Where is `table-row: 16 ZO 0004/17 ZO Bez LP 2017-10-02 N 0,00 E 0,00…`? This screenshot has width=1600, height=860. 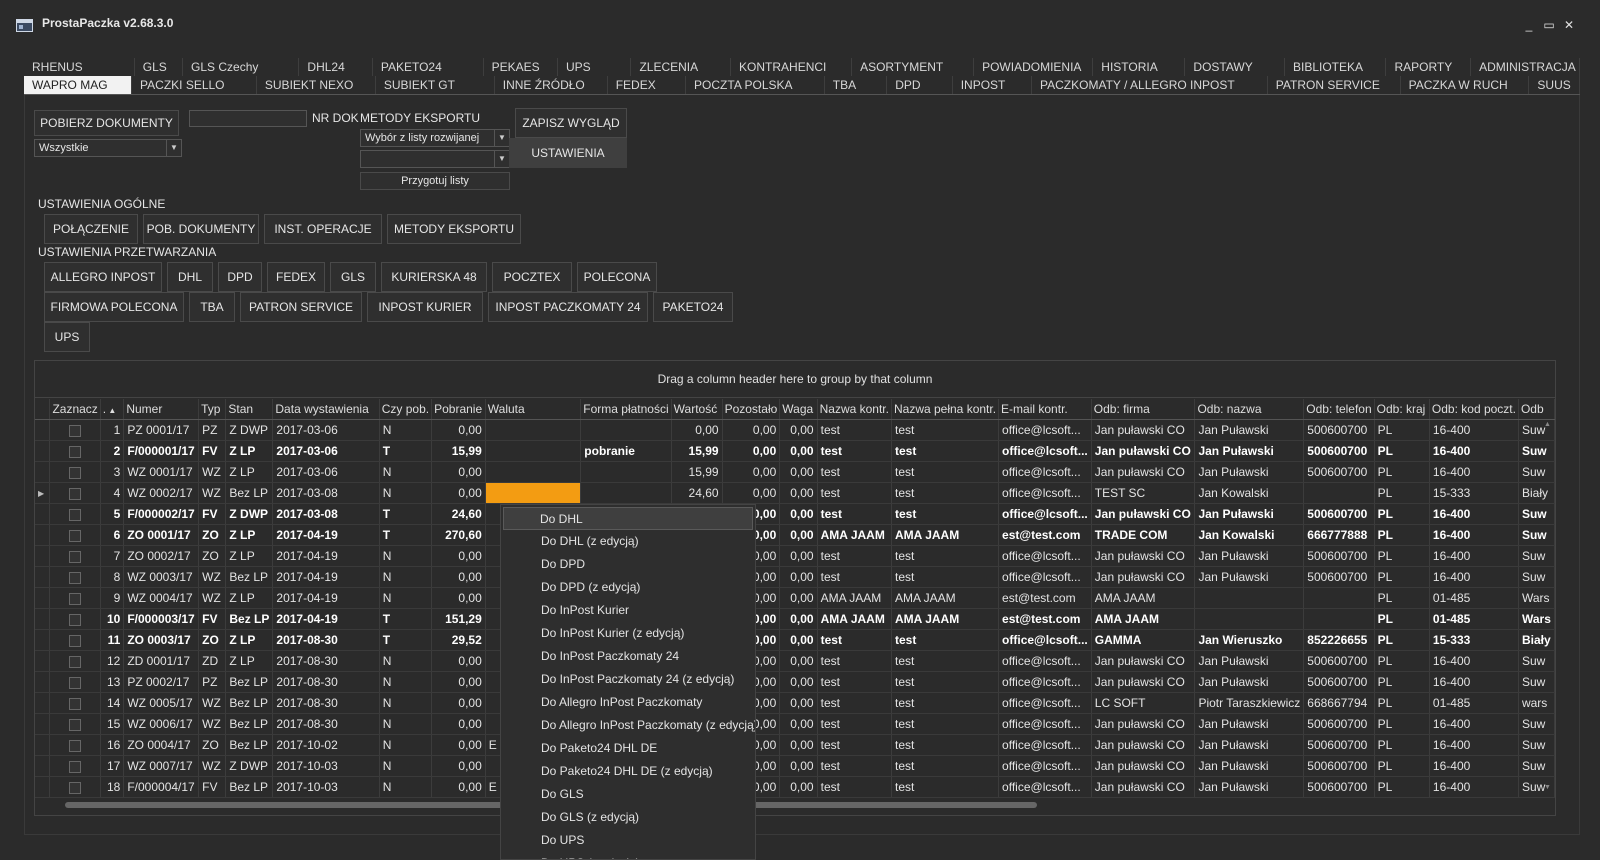
table-row: 16 ZO 0004/17 ZO Bez LP 2017-10-02 N 0,00 E 0,00… is located at coordinates (795, 745).